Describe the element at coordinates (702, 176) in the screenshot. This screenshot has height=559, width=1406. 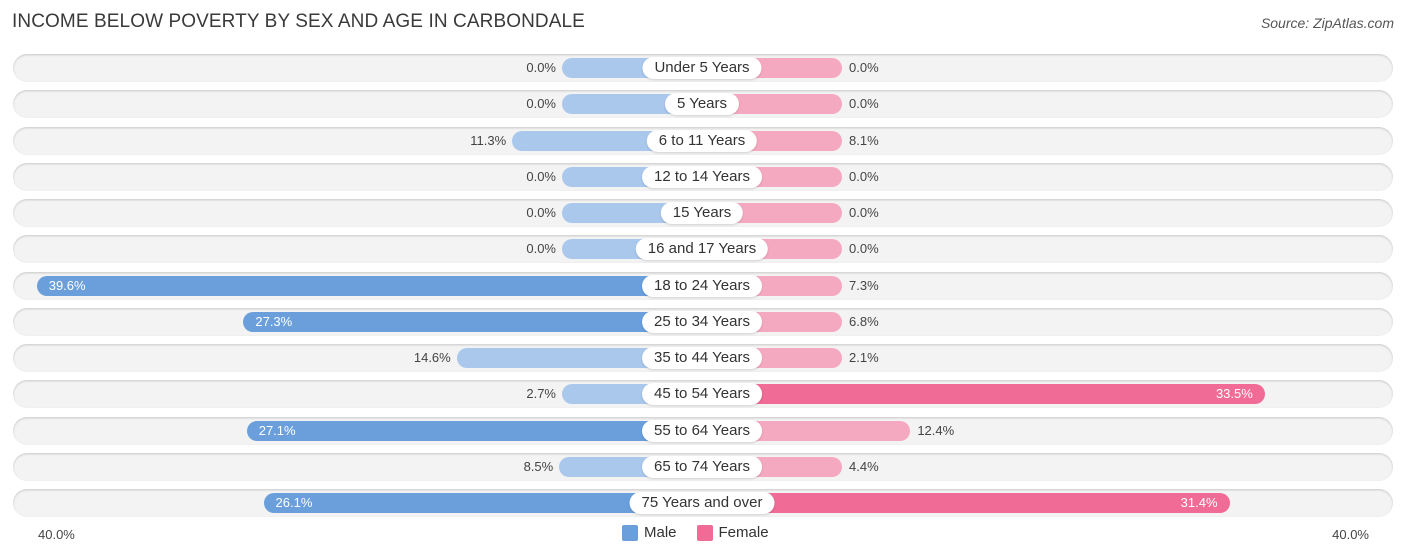
I see `category-label: 12 to 14 Years` at that location.